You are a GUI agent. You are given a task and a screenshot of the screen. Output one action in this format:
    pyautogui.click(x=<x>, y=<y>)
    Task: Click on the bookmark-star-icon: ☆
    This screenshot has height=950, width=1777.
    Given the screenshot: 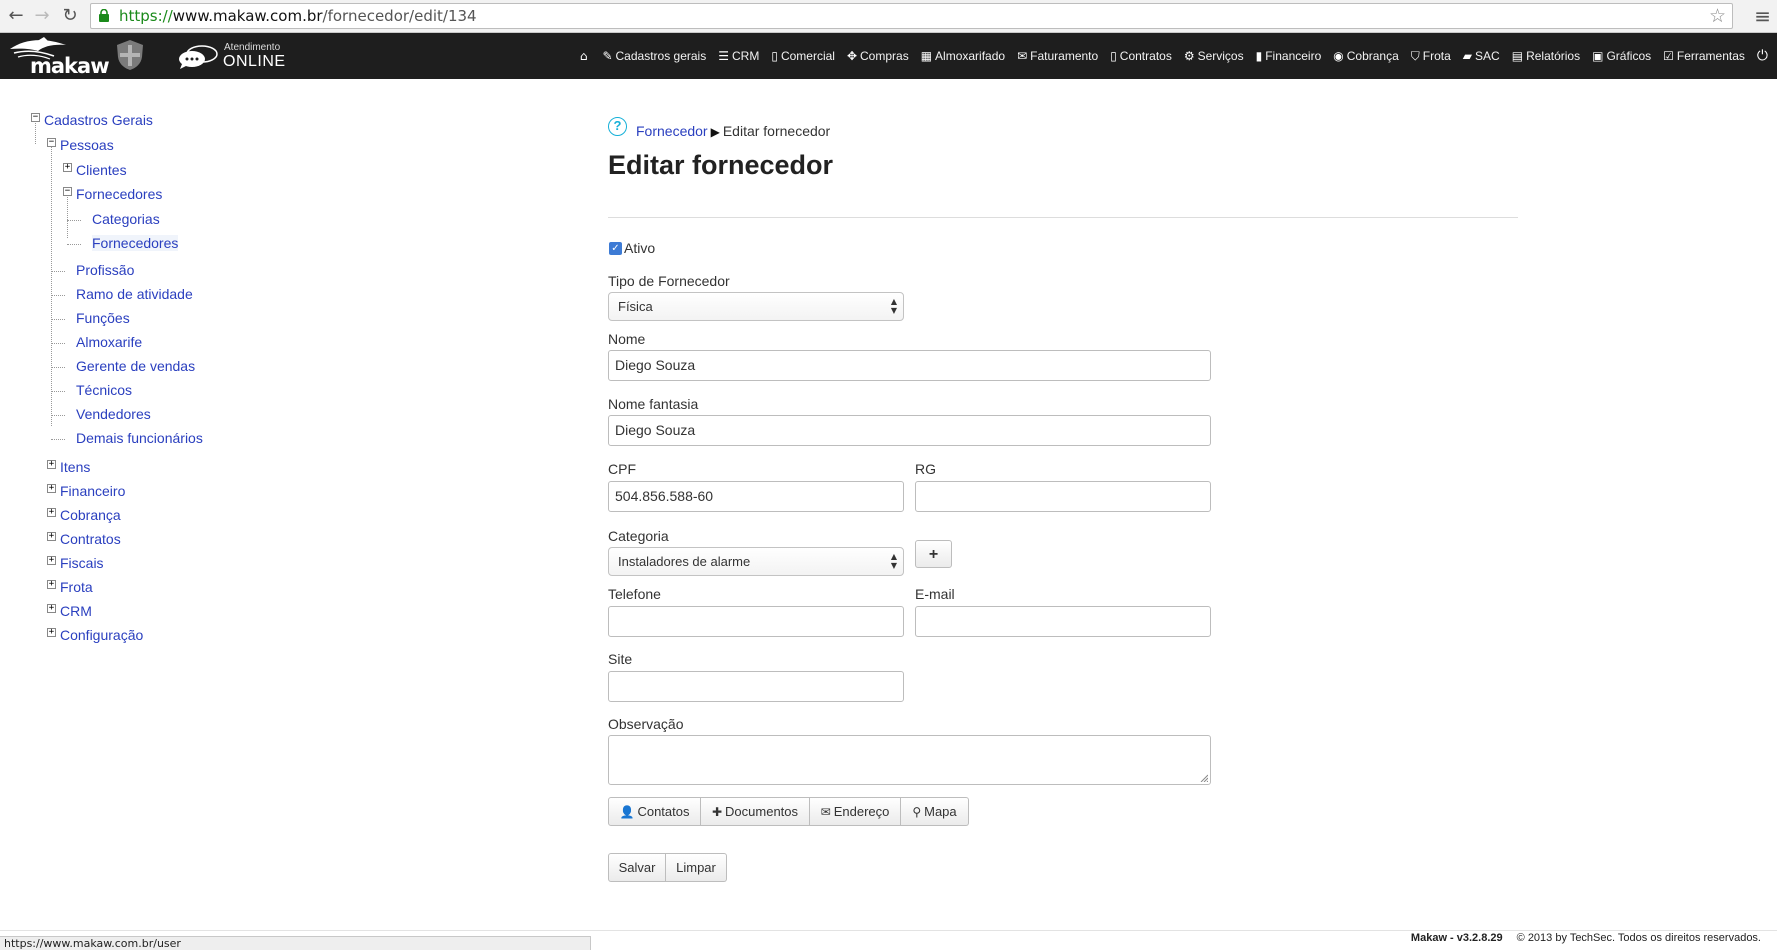 What is the action you would take?
    pyautogui.click(x=1717, y=16)
    